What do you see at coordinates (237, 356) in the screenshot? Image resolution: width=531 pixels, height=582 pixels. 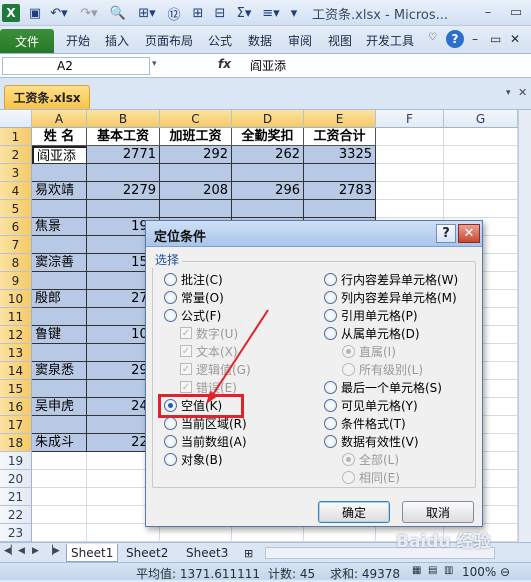 I see `annotation-arrow` at bounding box center [237, 356].